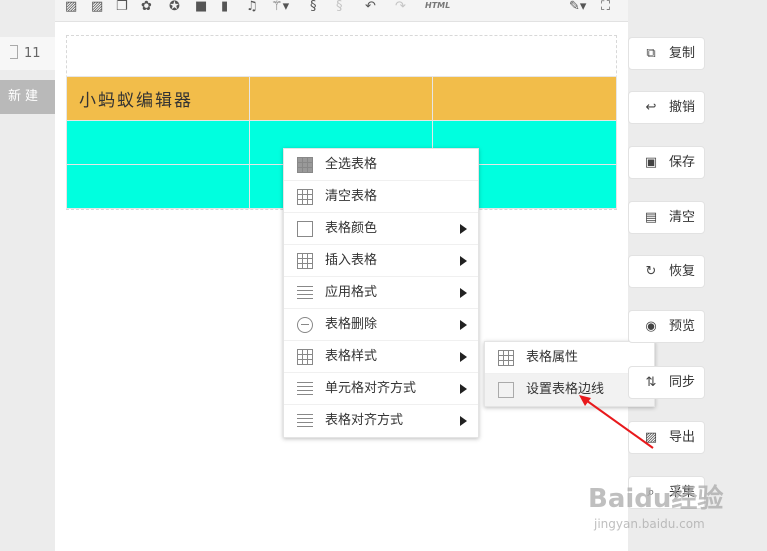  What do you see at coordinates (682, 326) in the screenshot?
I see `preview-button-label: 预览` at bounding box center [682, 326].